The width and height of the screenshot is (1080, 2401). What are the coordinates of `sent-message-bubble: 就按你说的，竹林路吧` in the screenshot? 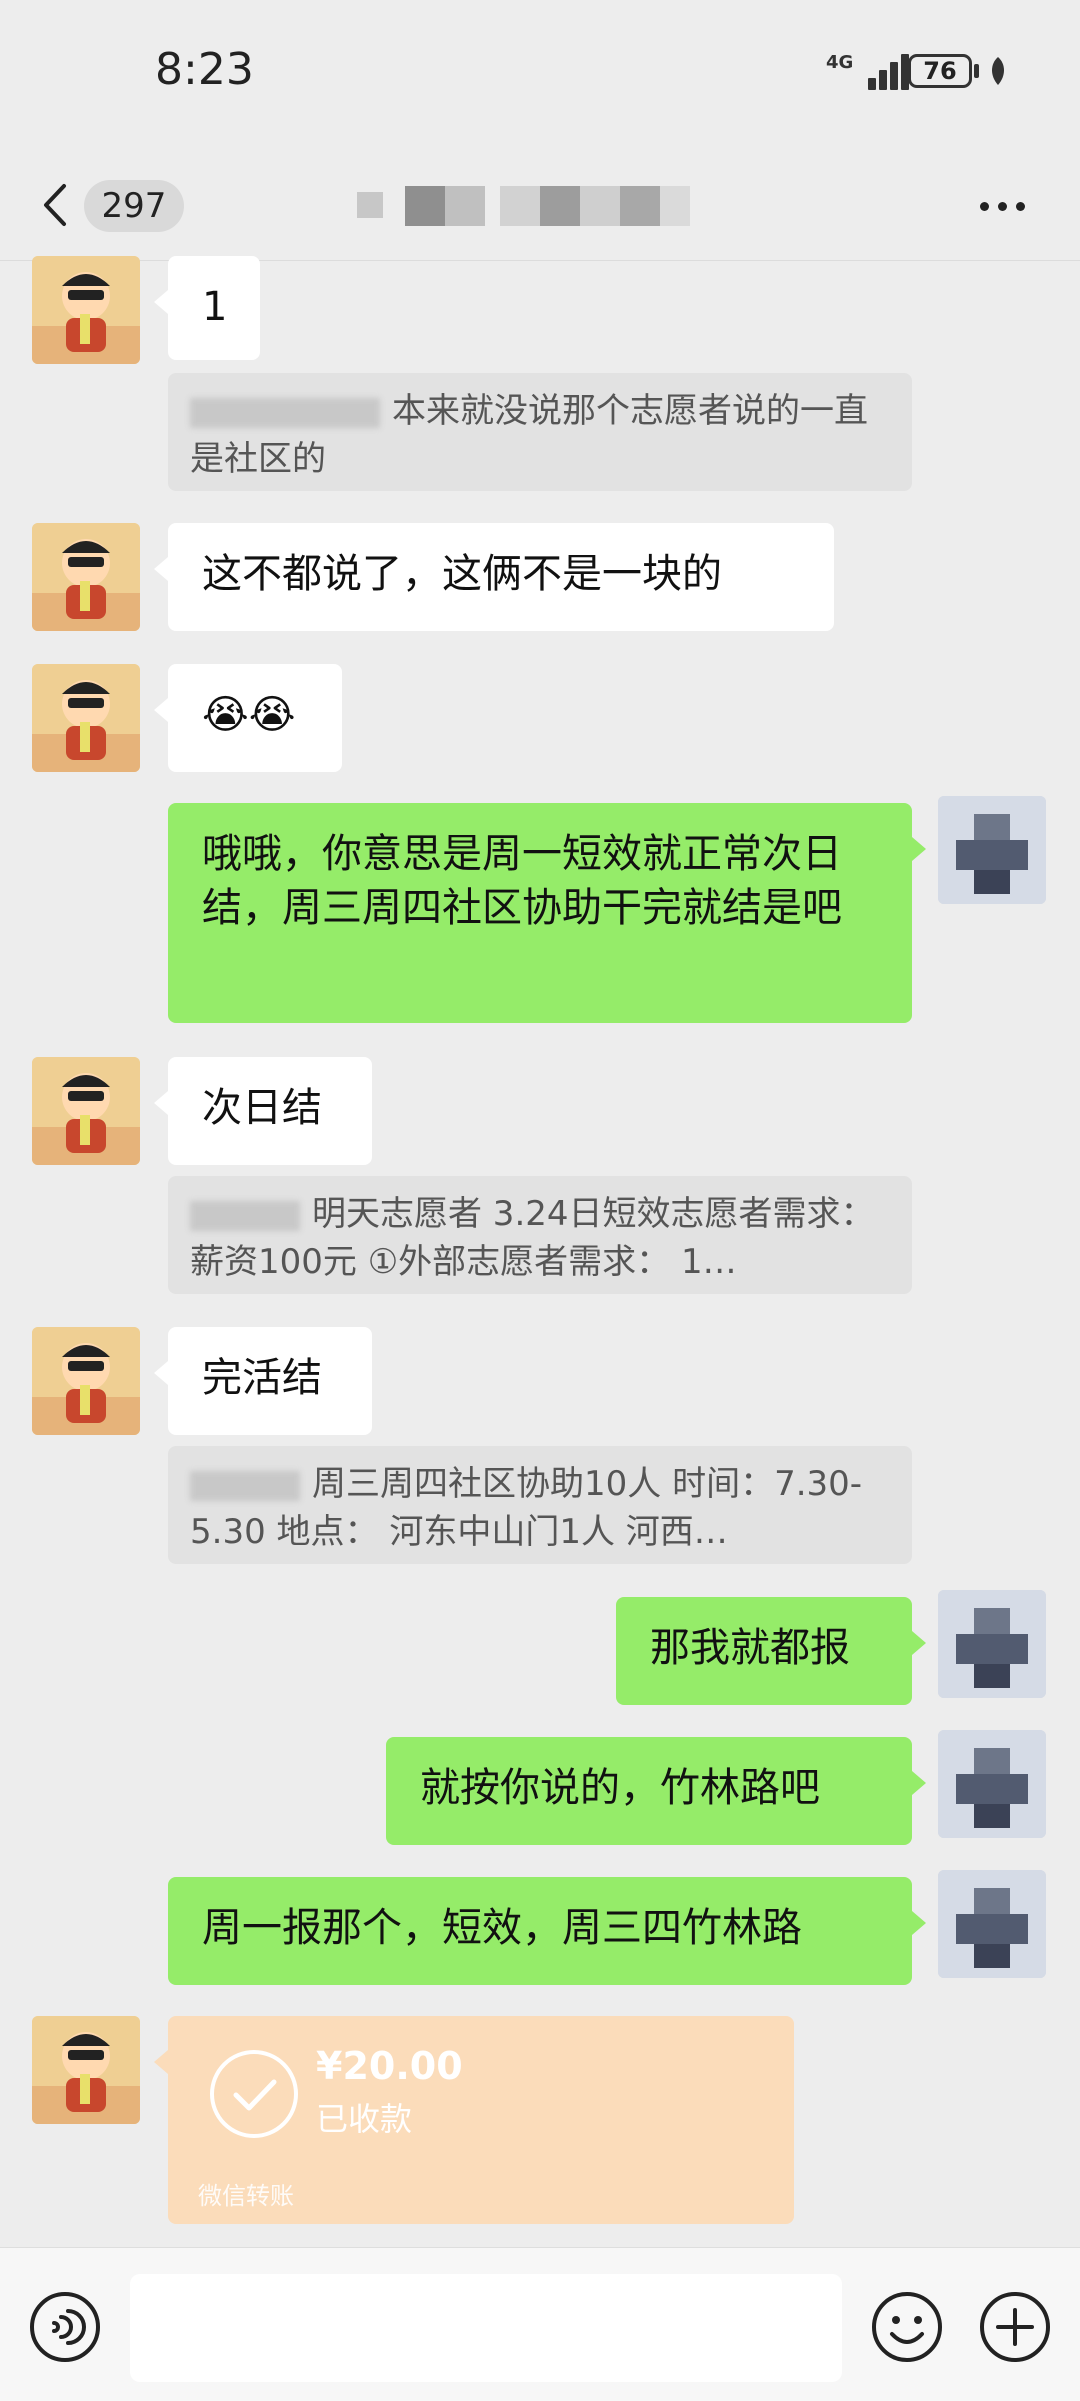 It's located at (656, 1791).